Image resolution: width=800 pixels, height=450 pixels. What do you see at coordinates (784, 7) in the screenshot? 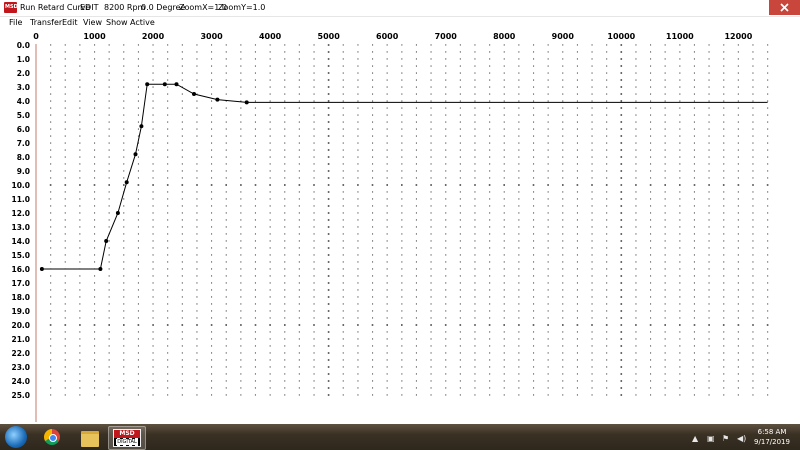
I see `close-button` at bounding box center [784, 7].